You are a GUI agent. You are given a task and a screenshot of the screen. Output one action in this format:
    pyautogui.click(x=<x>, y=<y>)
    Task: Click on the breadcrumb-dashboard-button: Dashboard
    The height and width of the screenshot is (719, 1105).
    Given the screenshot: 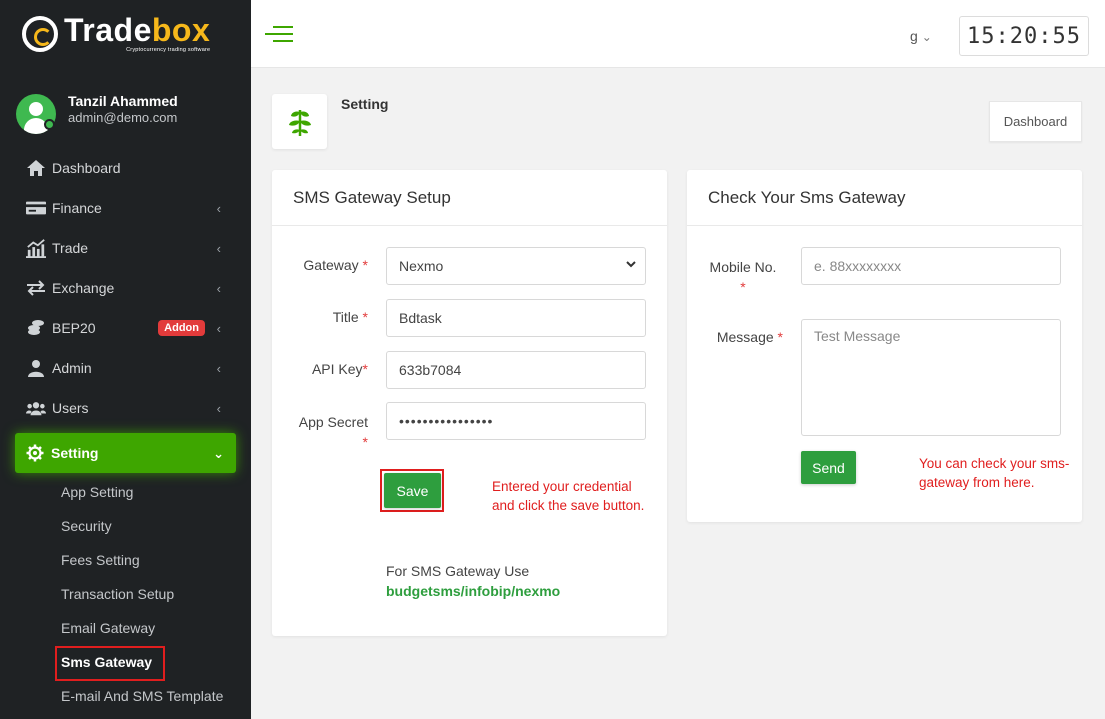 What is the action you would take?
    pyautogui.click(x=1035, y=121)
    